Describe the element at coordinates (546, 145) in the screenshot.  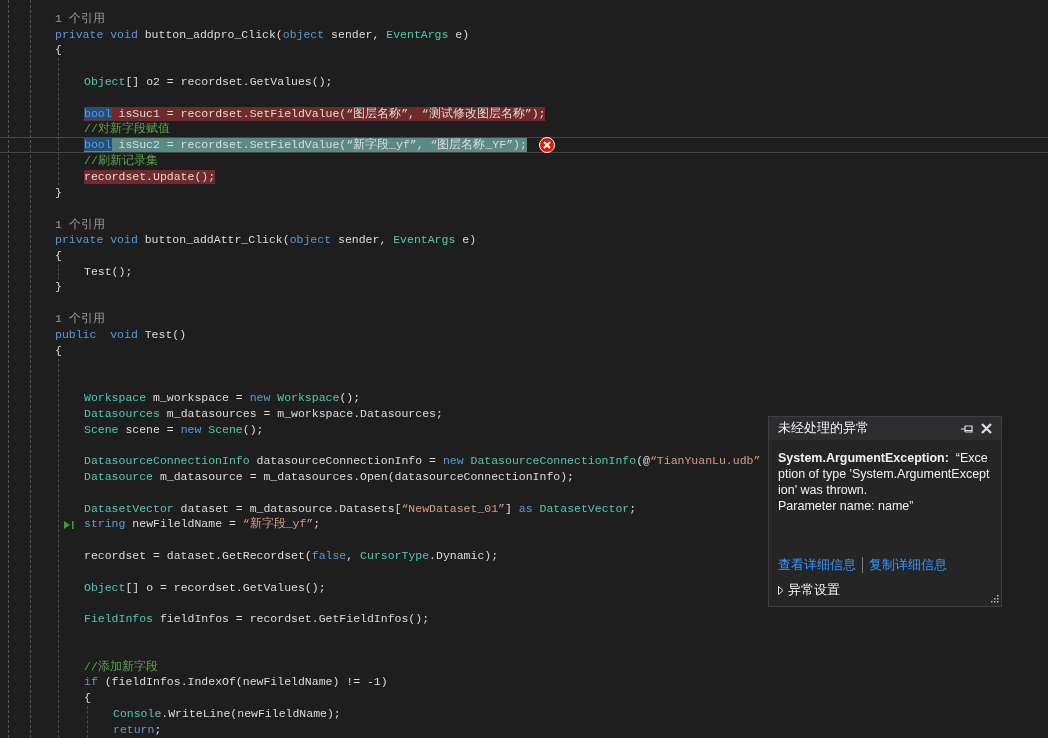
I see `error-icon` at that location.